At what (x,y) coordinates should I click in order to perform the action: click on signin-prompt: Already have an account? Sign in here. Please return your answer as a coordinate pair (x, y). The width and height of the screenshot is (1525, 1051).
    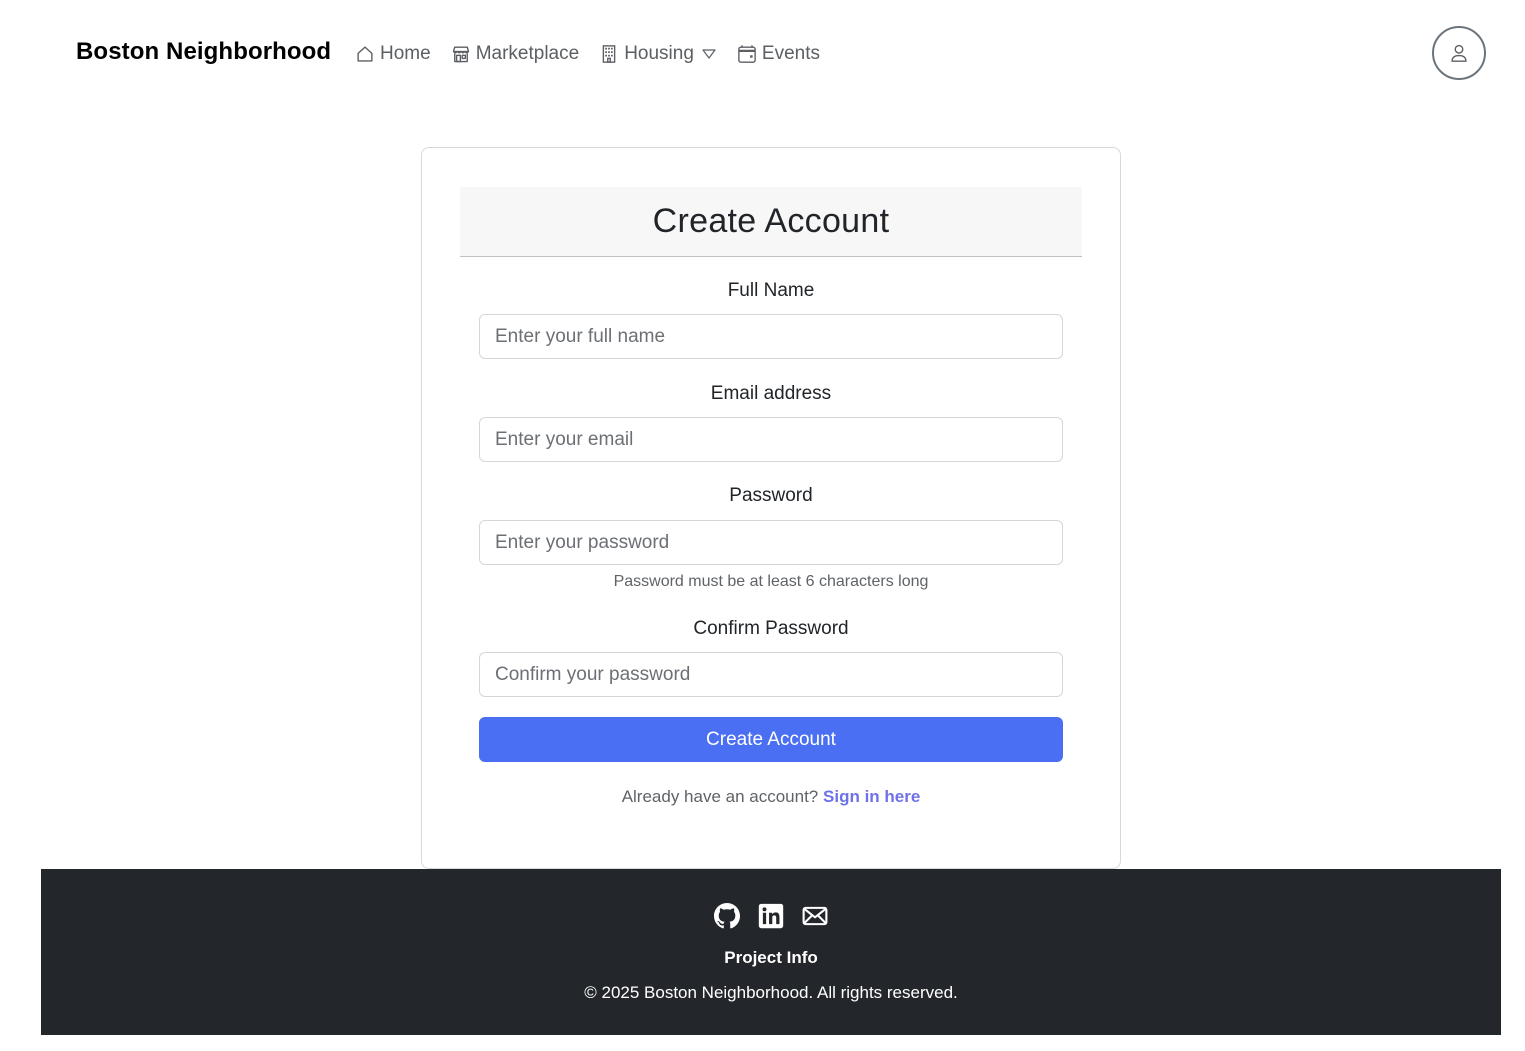
    Looking at the image, I should click on (771, 797).